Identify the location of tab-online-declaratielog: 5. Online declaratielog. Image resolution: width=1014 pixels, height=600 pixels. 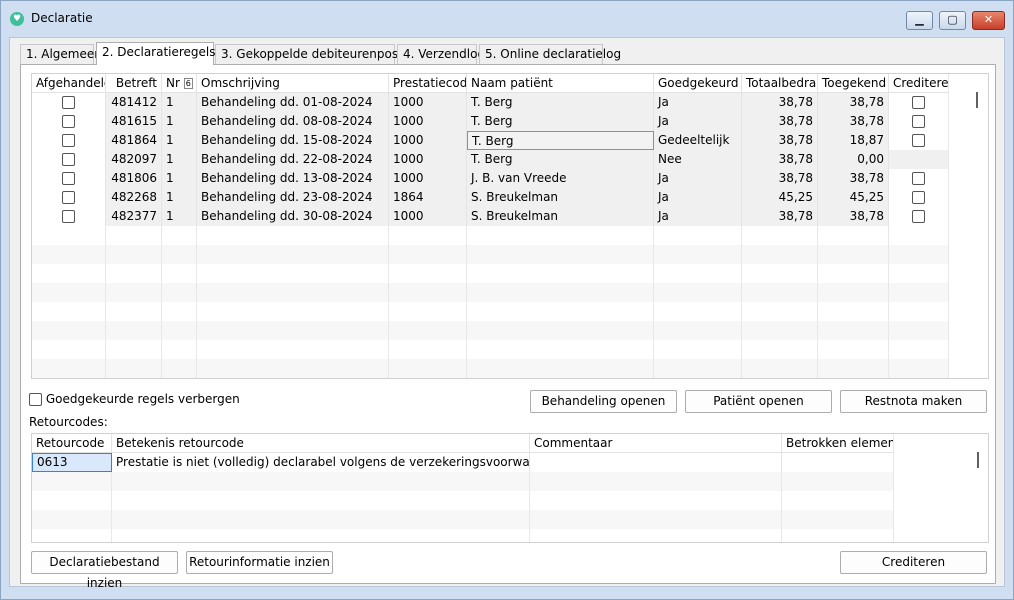
(550, 54).